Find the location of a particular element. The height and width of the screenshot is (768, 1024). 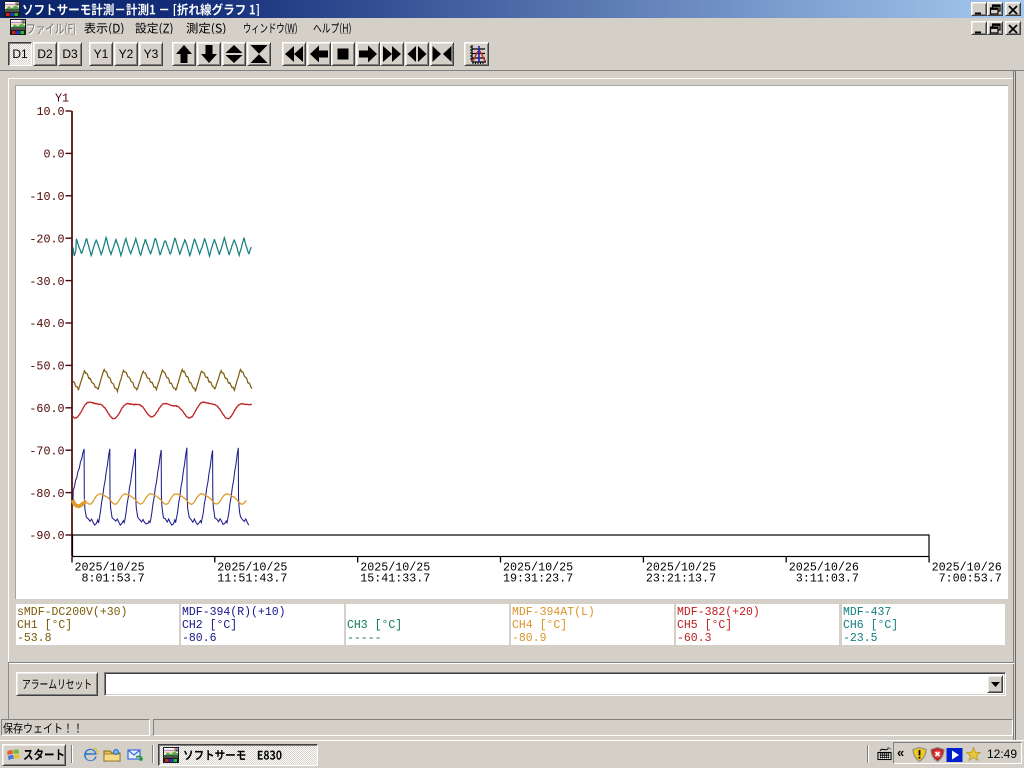

svg-text: -70.0 is located at coordinates (46, 451).